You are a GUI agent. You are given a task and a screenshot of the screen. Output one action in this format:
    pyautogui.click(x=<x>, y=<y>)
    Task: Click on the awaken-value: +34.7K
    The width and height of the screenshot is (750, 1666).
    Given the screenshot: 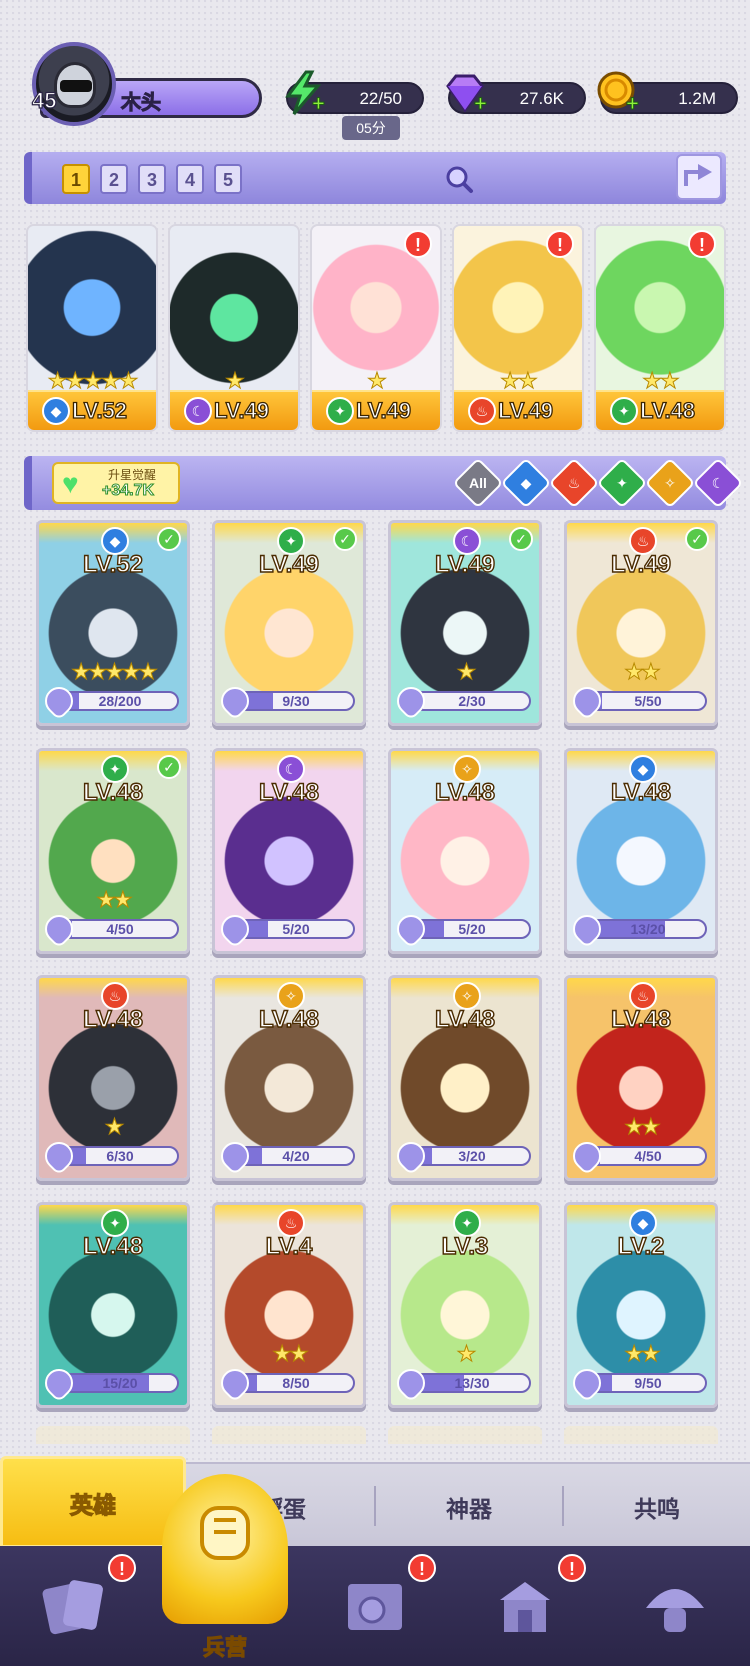 What is the action you would take?
    pyautogui.click(x=128, y=491)
    